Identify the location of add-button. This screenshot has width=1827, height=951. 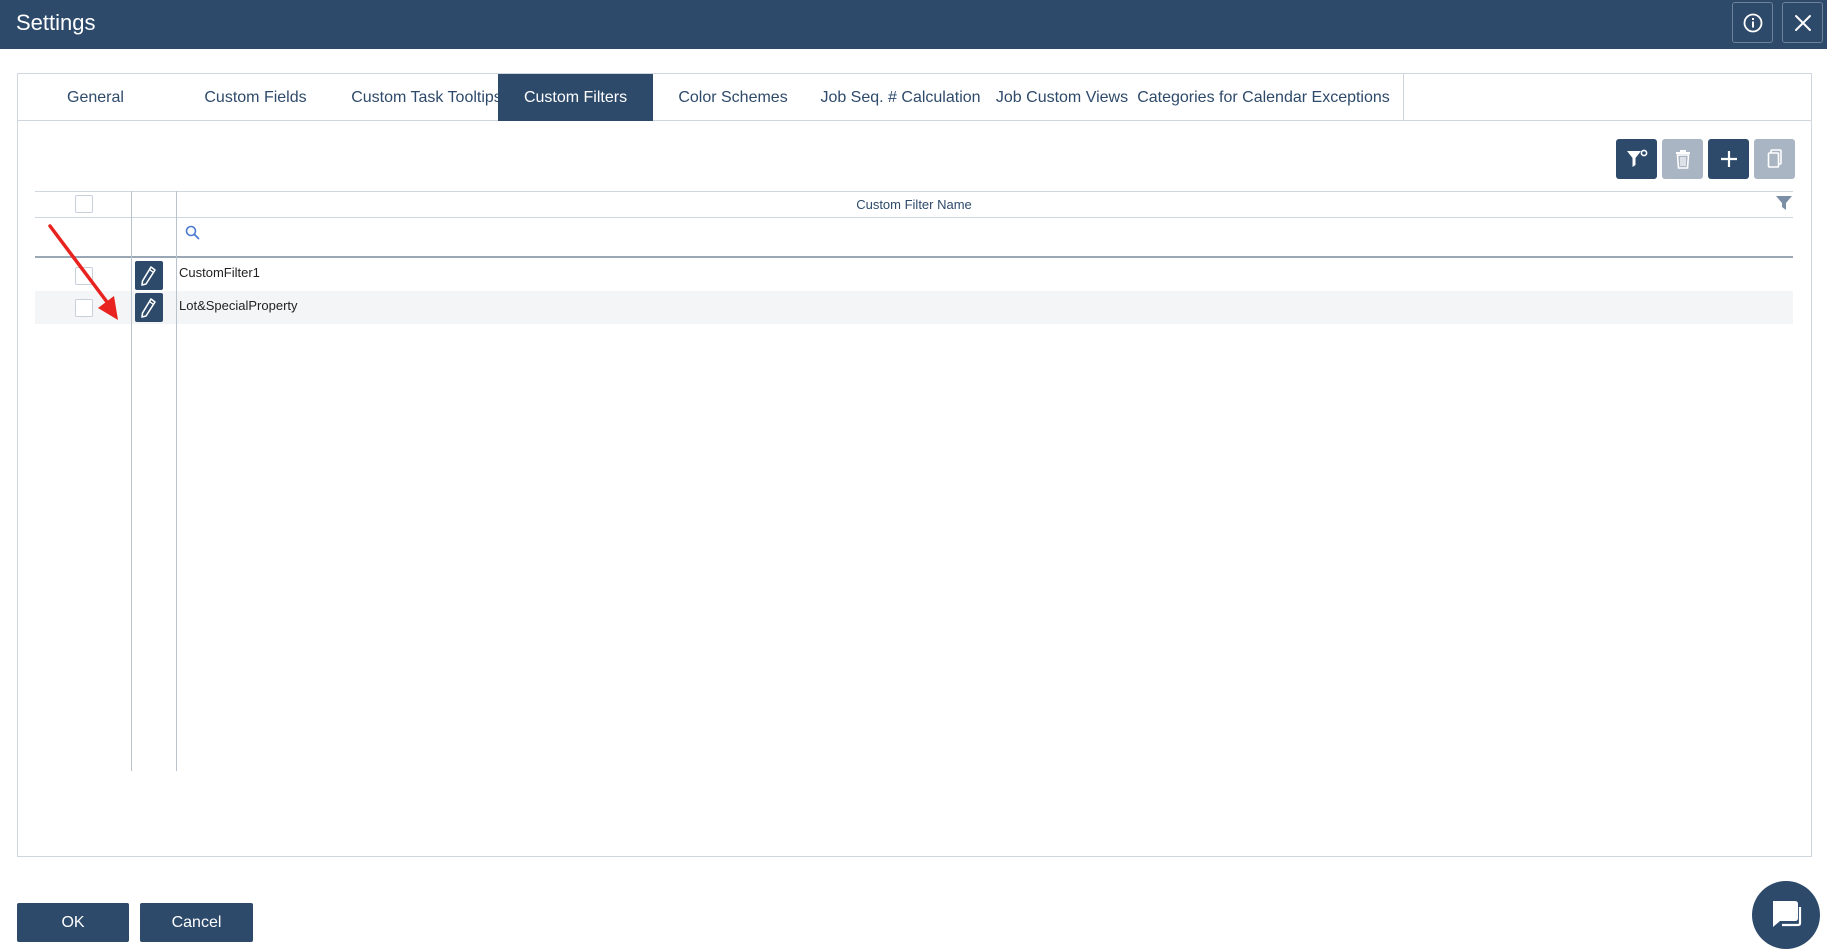
(1728, 159).